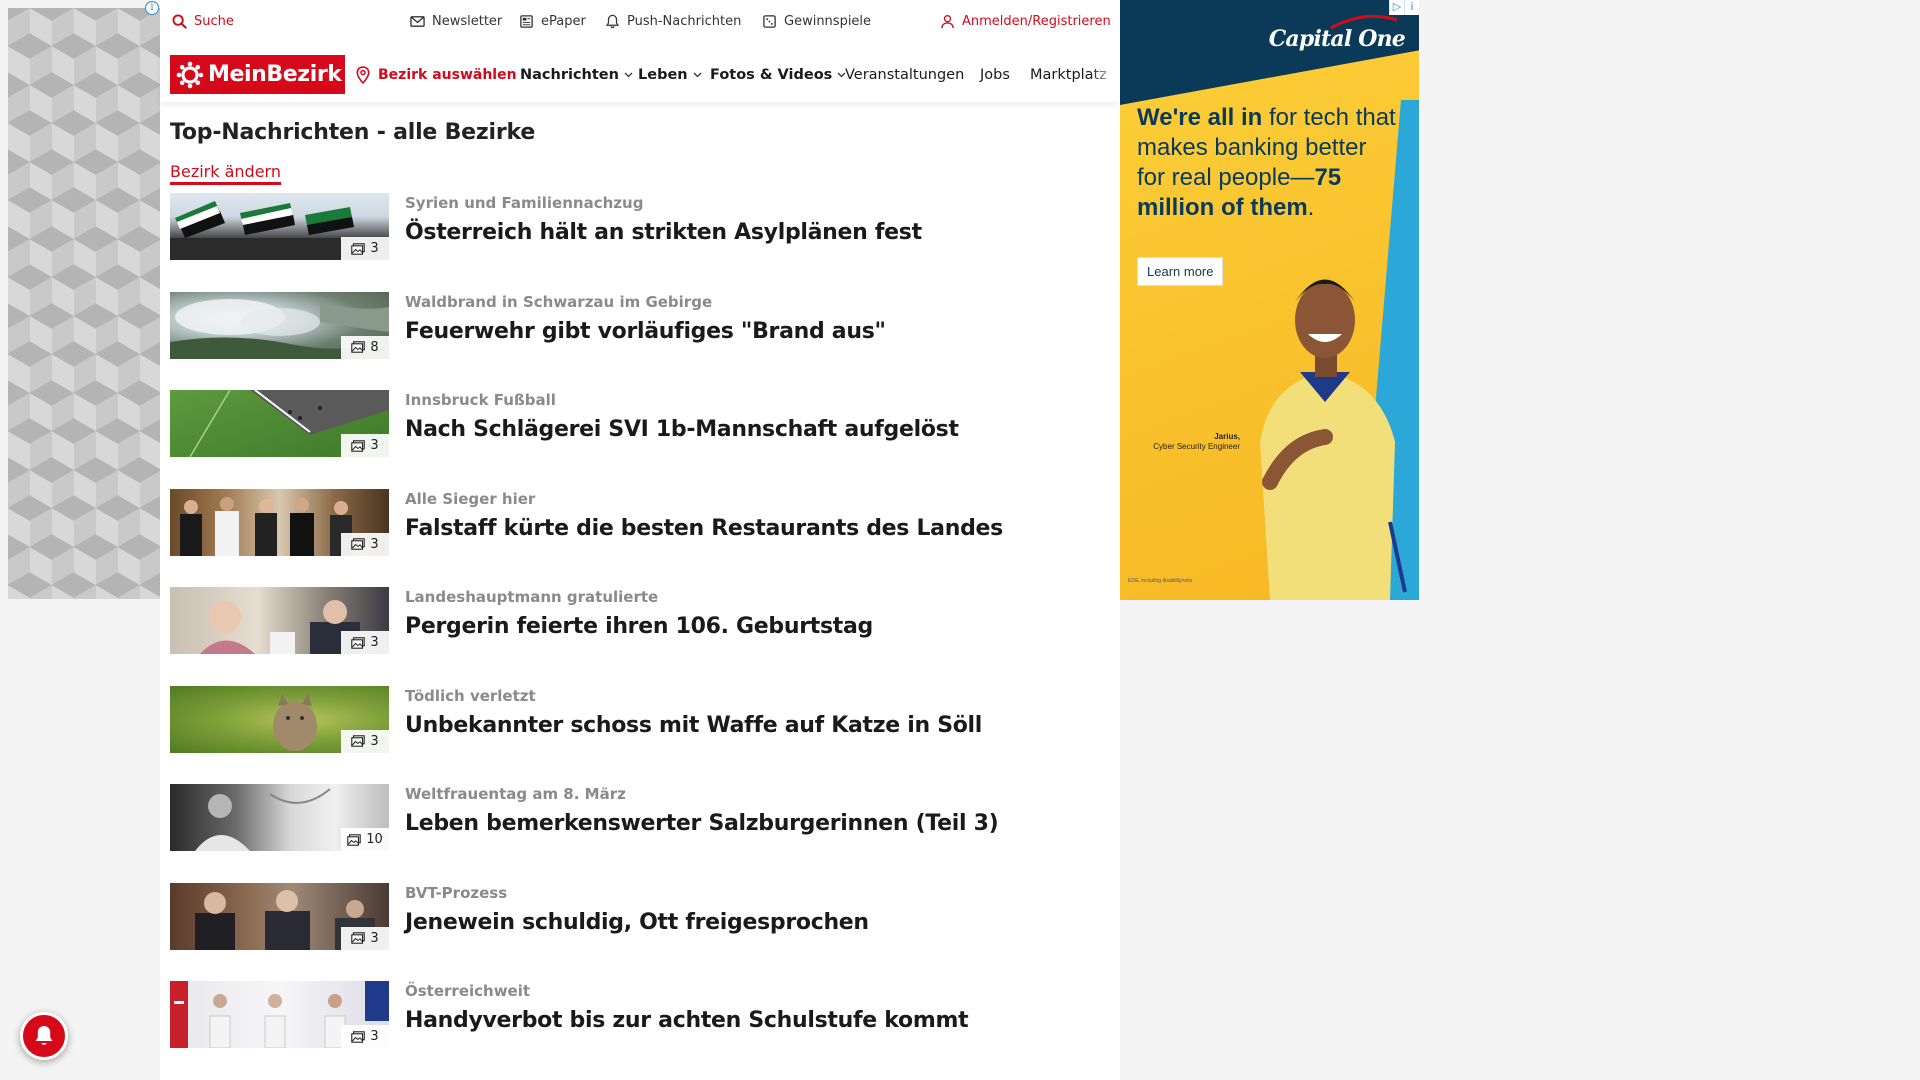 The height and width of the screenshot is (1080, 1920). What do you see at coordinates (947, 22) in the screenshot?
I see `user-icon` at bounding box center [947, 22].